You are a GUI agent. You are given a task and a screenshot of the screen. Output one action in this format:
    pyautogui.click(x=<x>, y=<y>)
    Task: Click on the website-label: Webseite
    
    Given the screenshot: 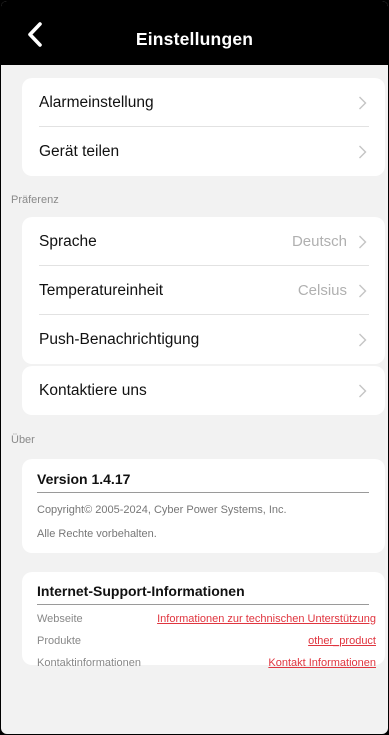 What is the action you would take?
    pyautogui.click(x=60, y=619)
    